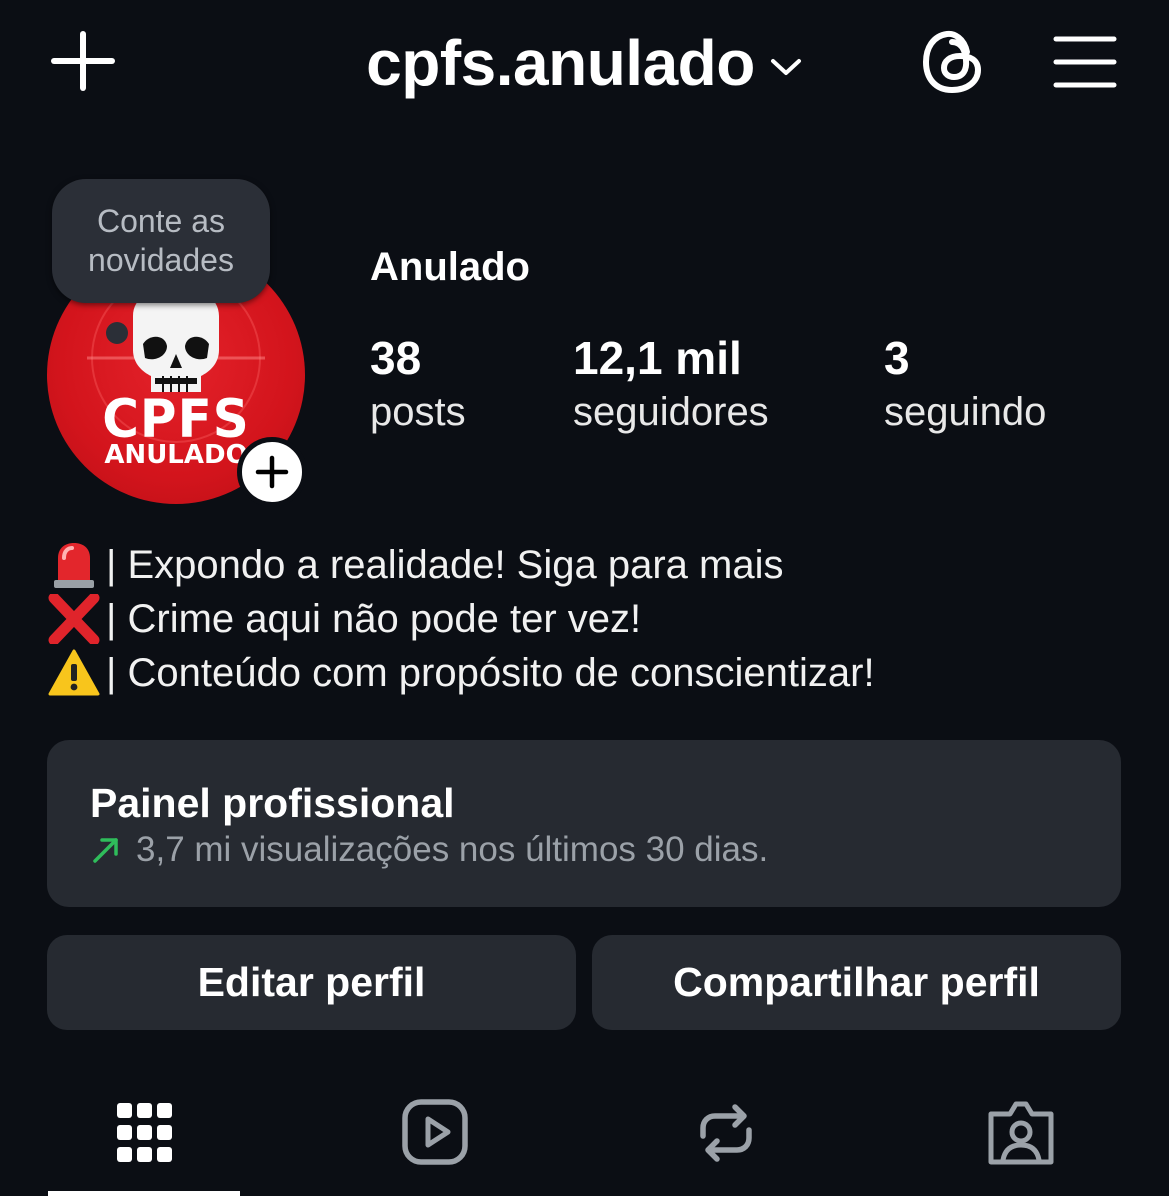 The height and width of the screenshot is (1196, 1169). Describe the element at coordinates (897, 358) in the screenshot. I see `stat-value: 3` at that location.